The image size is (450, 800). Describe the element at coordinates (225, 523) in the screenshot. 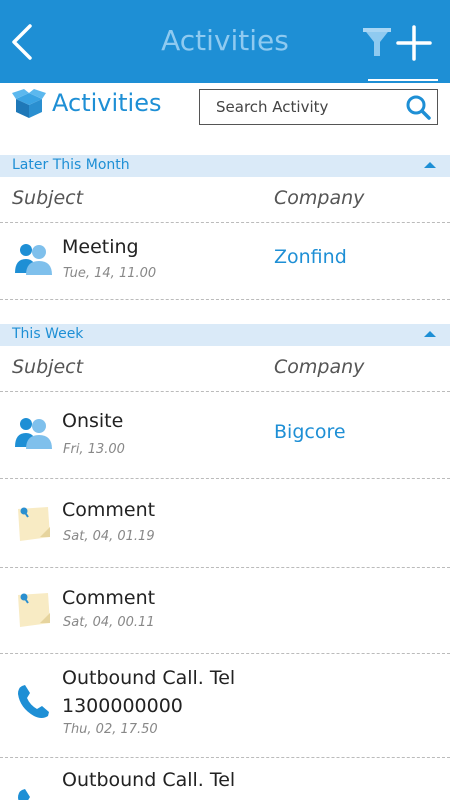

I see `list-item: Comment Sat, 04, 01.19` at that location.